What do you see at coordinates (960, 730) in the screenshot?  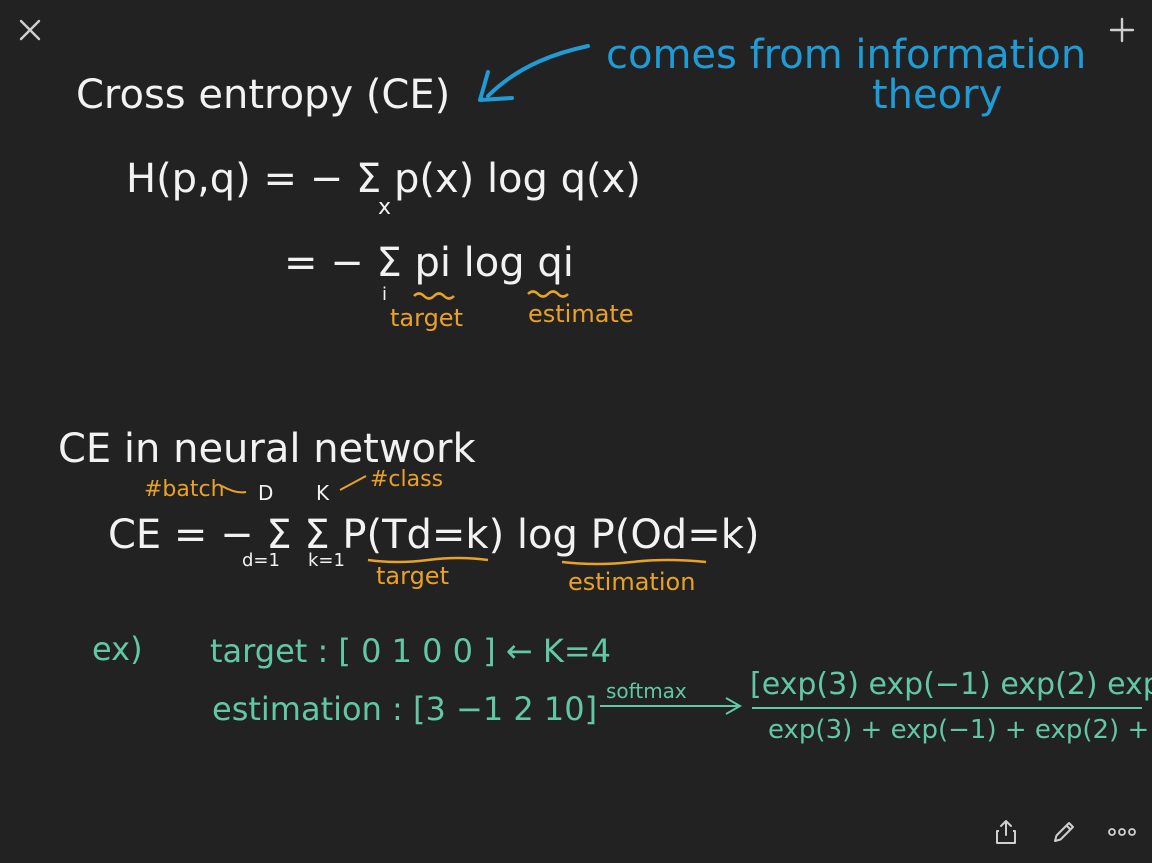 I see `fraction-denominator: exp(3) + exp(−1) + exp(2) + exp(10)` at bounding box center [960, 730].